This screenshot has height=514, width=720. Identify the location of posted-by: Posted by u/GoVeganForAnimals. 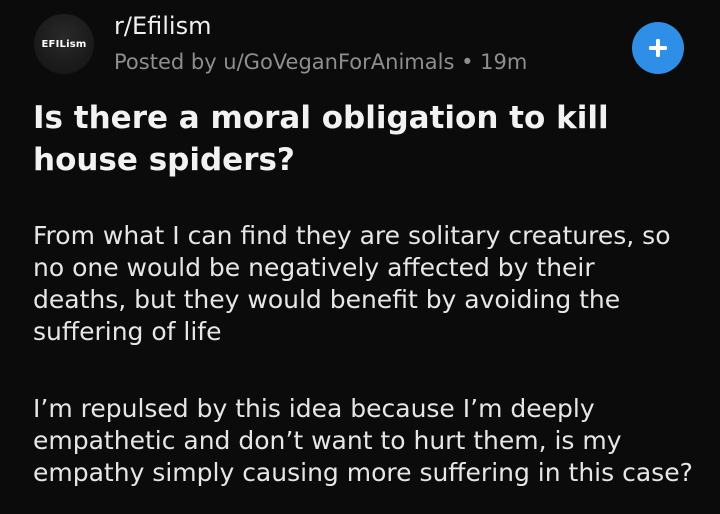
(284, 62).